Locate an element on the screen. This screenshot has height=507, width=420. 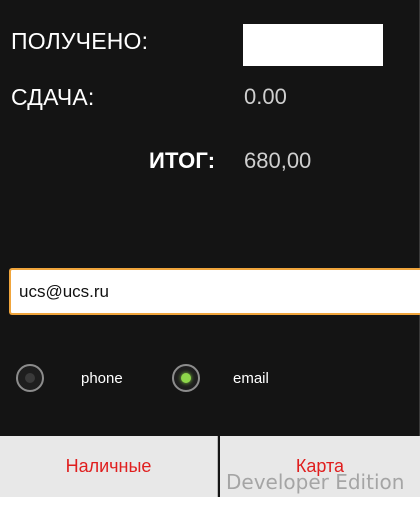
received-label: ПОЛУЧЕНО: is located at coordinates (80, 41).